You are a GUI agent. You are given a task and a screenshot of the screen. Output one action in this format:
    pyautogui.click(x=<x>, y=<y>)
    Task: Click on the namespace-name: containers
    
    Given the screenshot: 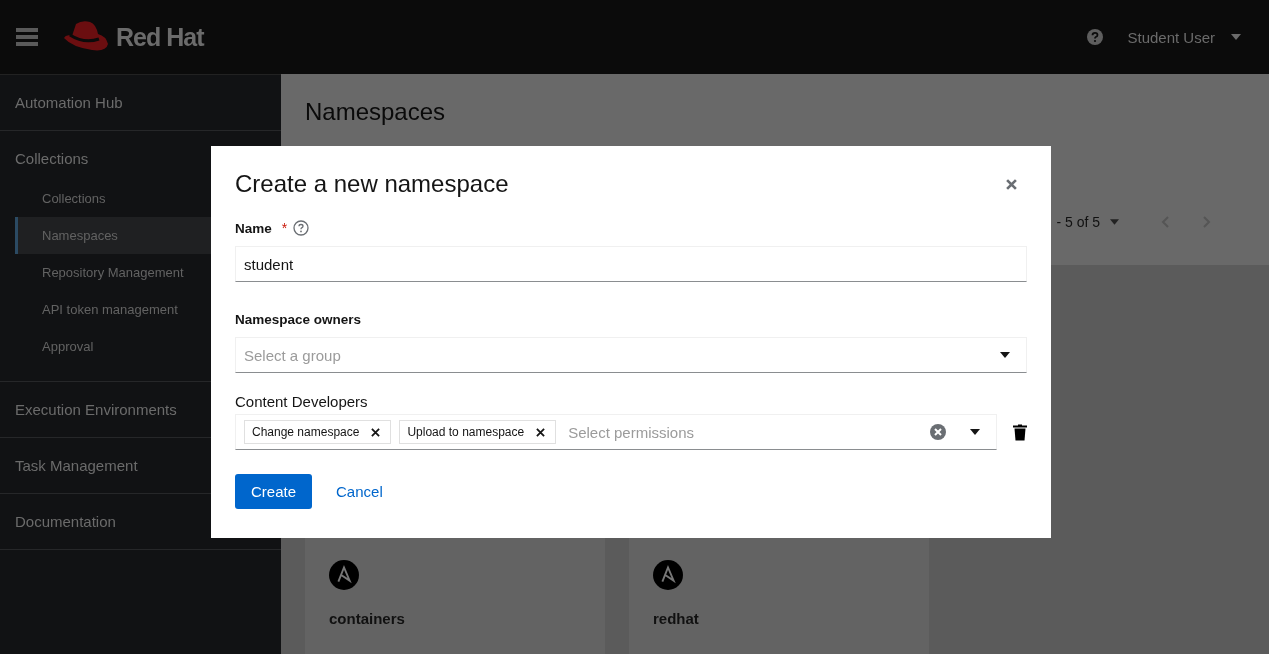 What is the action you would take?
    pyautogui.click(x=367, y=618)
    